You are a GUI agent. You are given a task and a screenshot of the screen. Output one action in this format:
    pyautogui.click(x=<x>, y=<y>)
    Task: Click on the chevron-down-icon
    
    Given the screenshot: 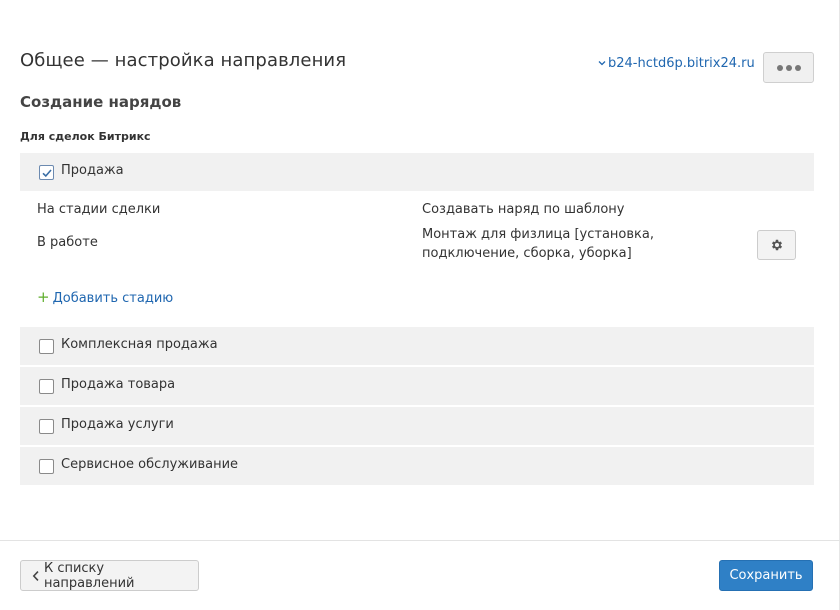 What is the action you would take?
    pyautogui.click(x=602, y=62)
    